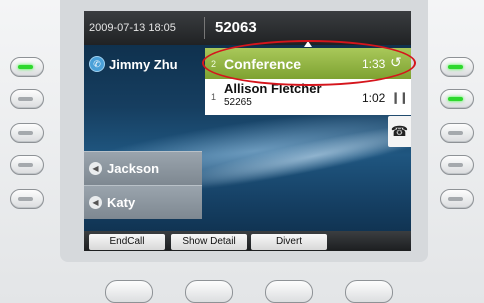 This screenshot has height=303, width=484. What do you see at coordinates (121, 202) in the screenshot?
I see `speed-dial-label: Katy` at bounding box center [121, 202].